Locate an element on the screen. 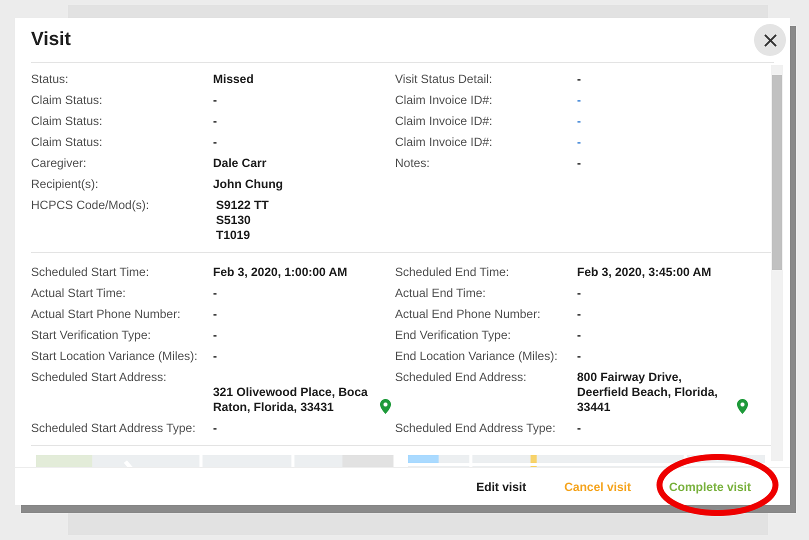 This screenshot has width=809, height=540. field-label: Actual End Time: is located at coordinates (441, 293).